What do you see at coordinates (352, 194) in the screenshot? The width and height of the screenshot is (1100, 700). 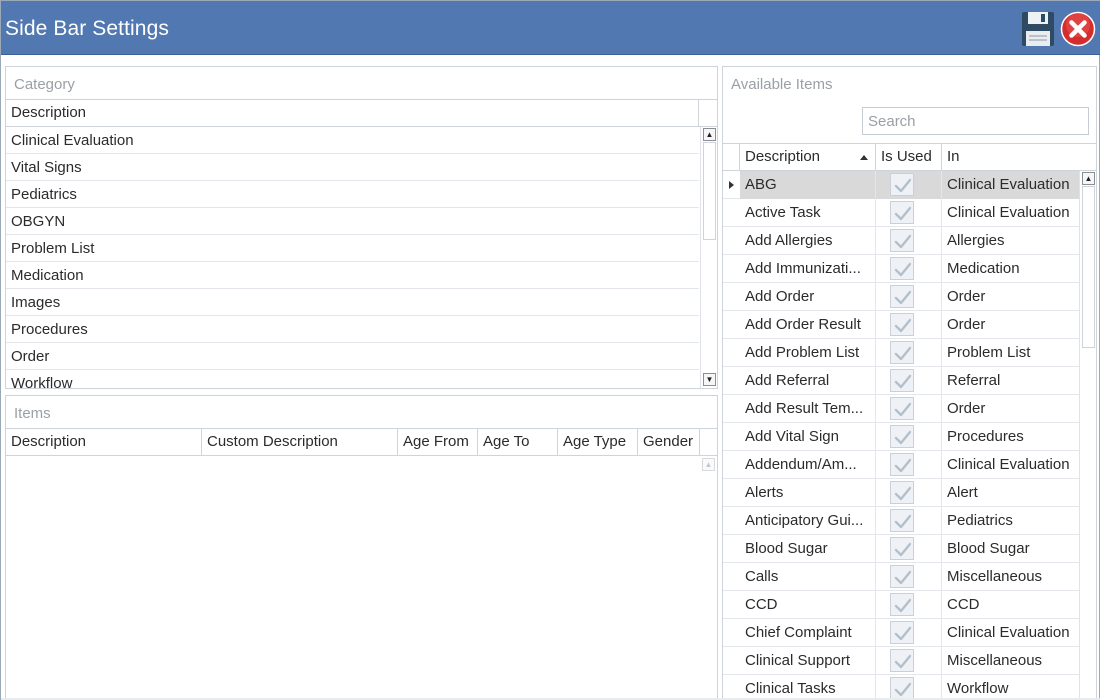 I see `category-row: Pediatrics` at bounding box center [352, 194].